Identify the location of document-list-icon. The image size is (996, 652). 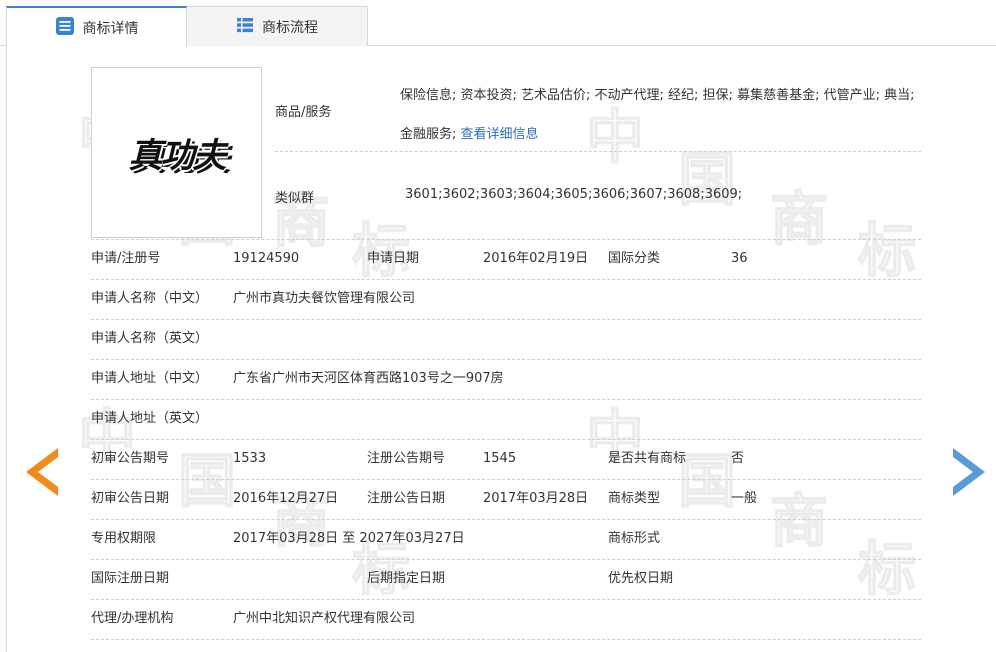
(65, 28).